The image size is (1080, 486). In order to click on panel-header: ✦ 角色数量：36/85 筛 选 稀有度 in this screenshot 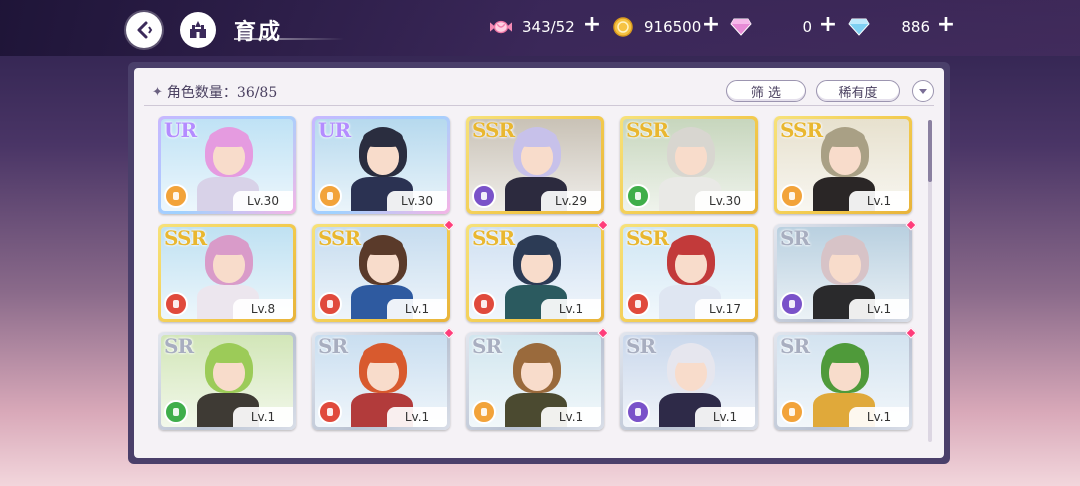, I will do `click(539, 91)`.